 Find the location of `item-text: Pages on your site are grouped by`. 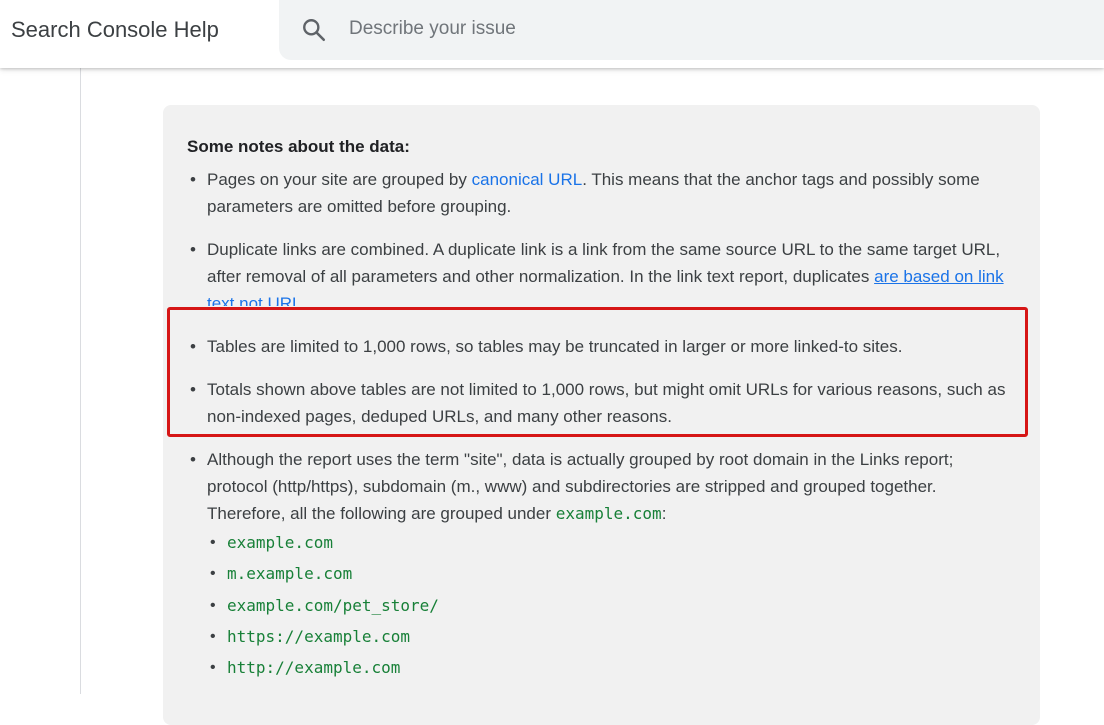

item-text: Pages on your site are grouped by is located at coordinates (339, 179).